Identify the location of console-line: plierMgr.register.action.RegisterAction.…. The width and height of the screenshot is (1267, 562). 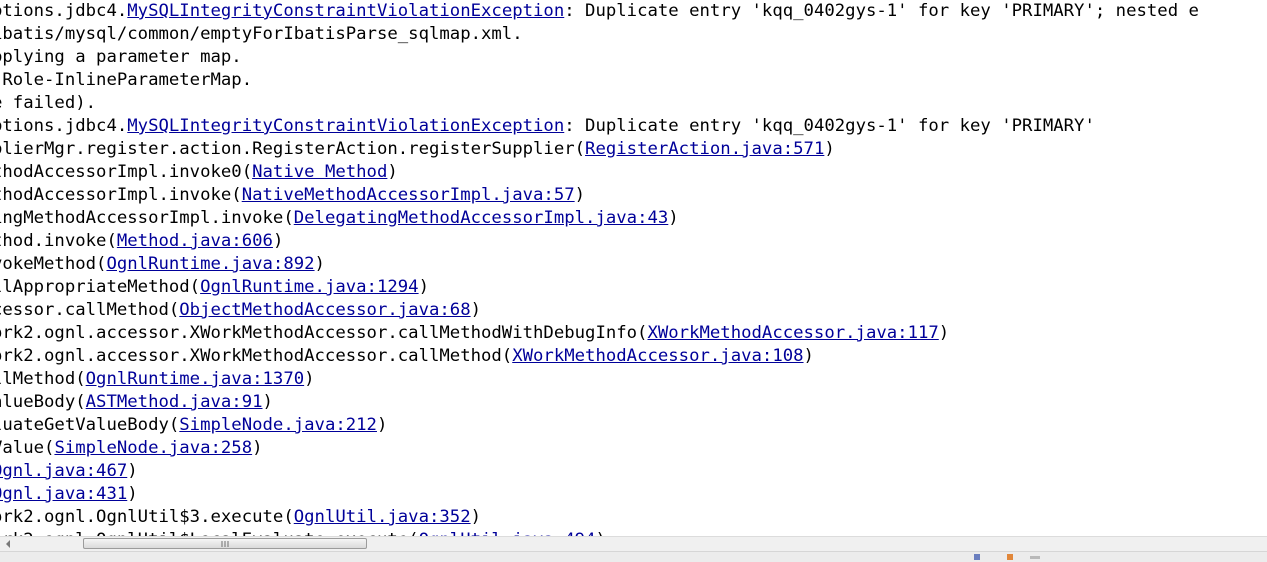
(599, 149).